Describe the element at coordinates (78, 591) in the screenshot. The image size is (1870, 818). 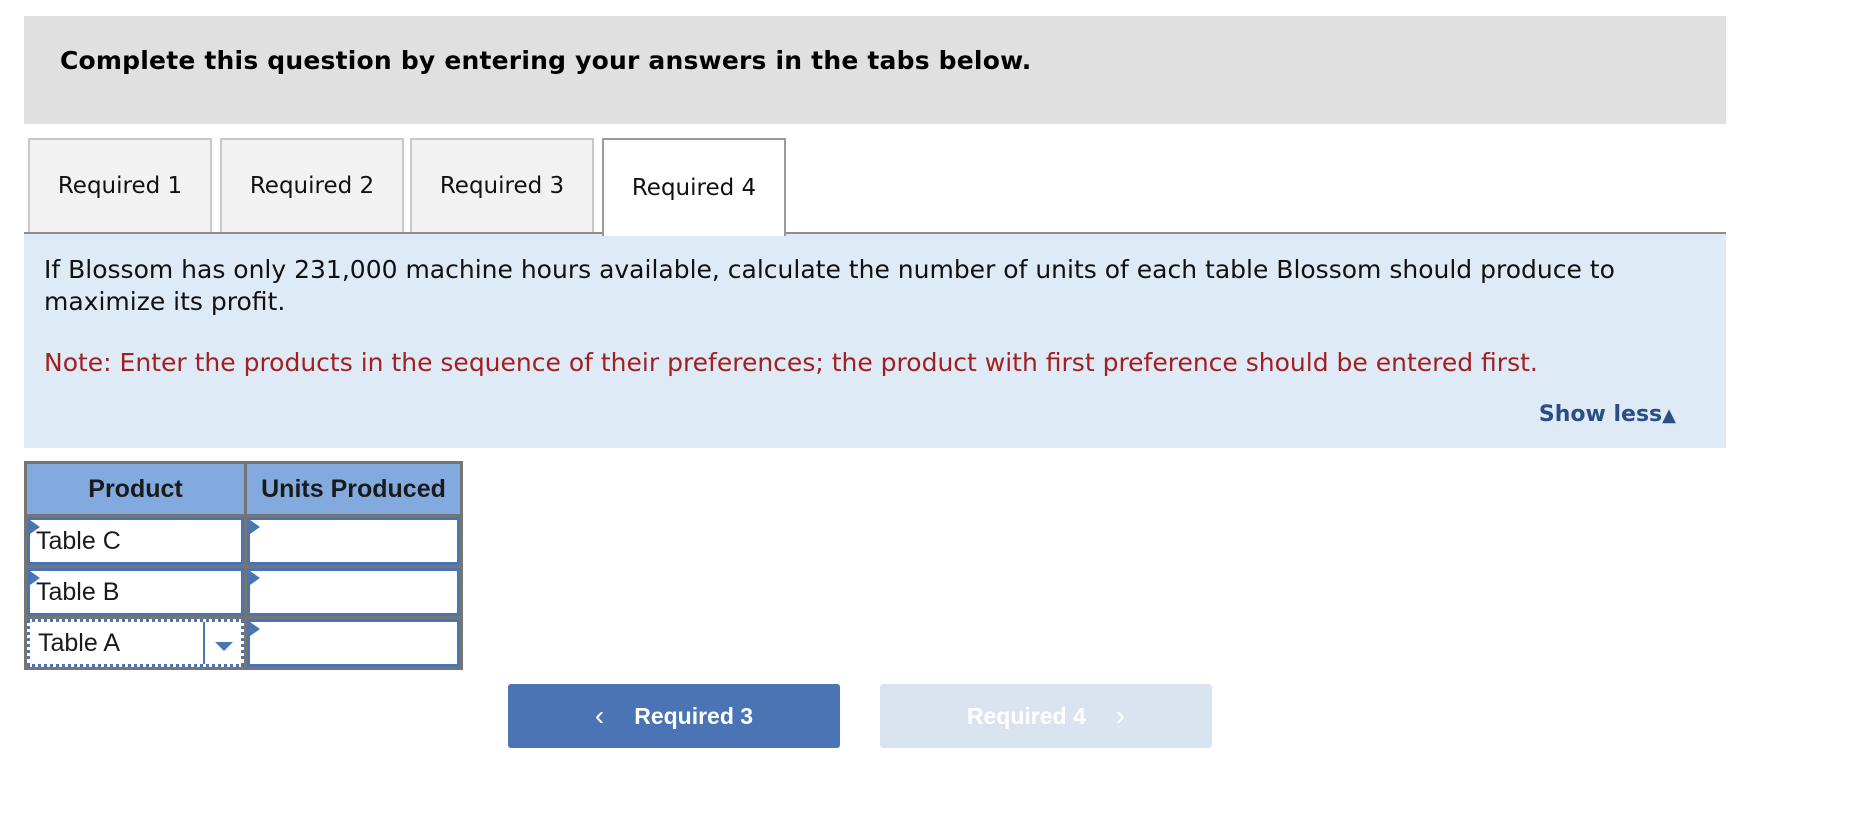
I see `product-value: Table B` at that location.